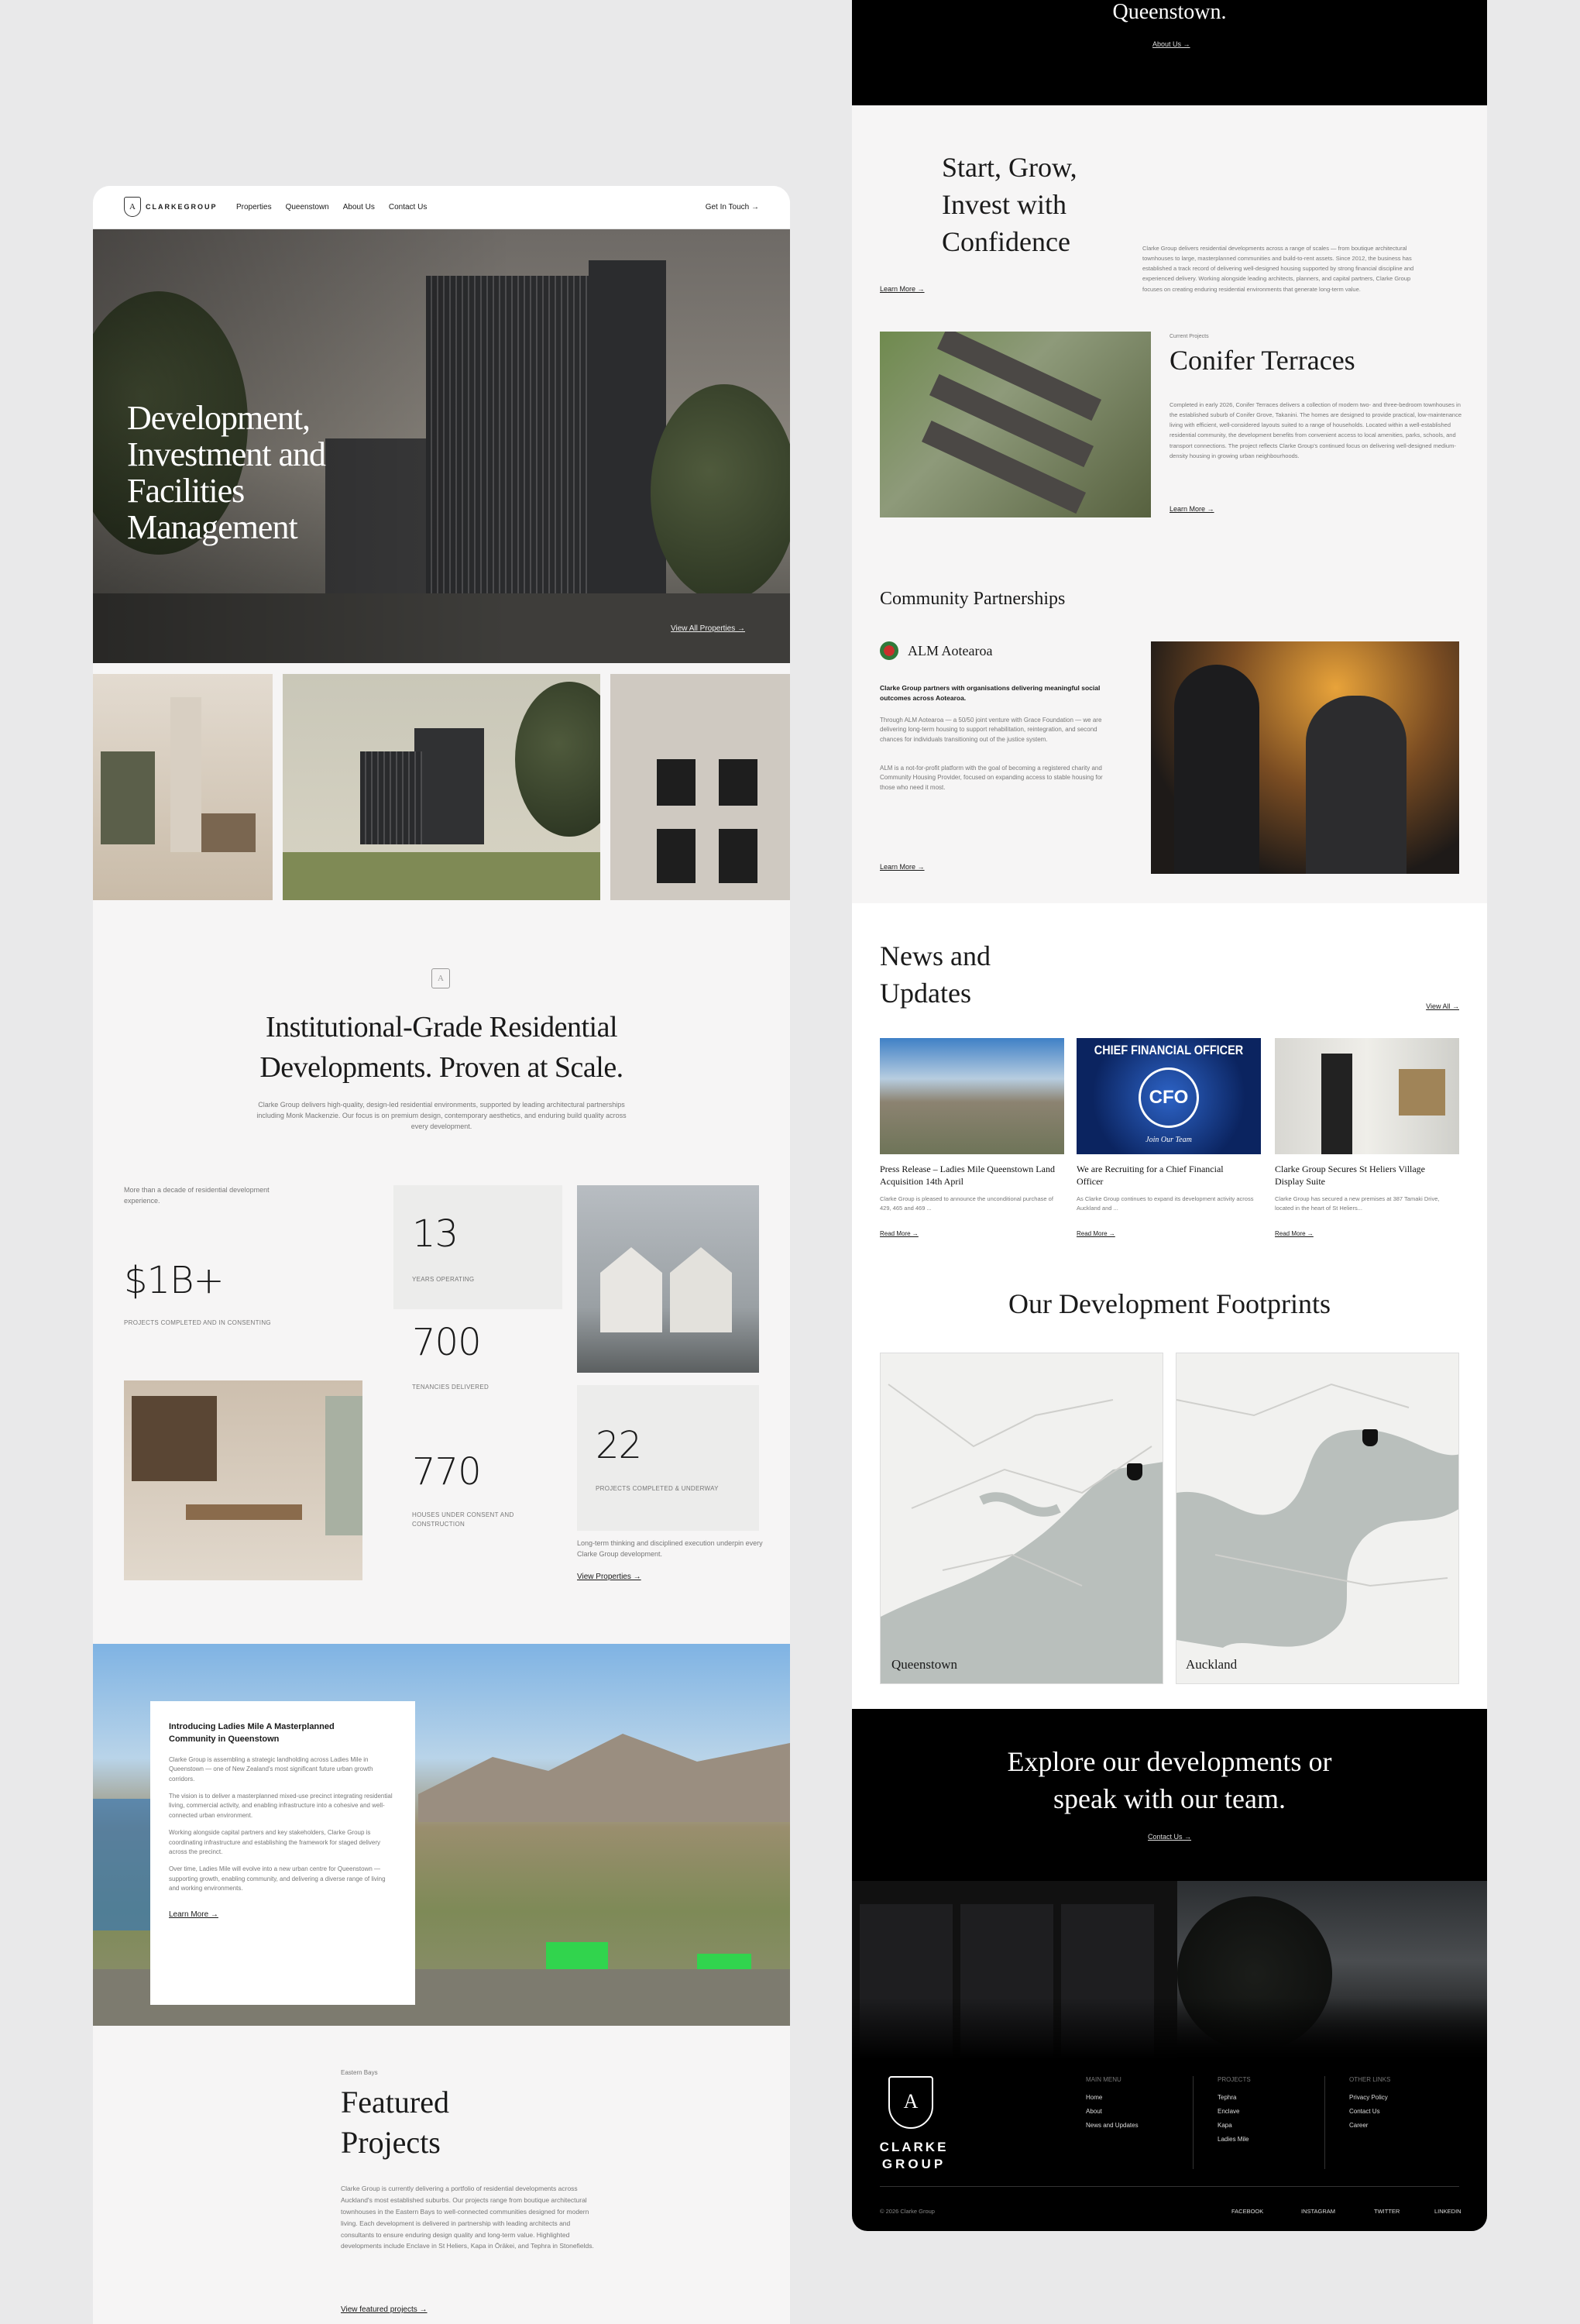 This screenshot has width=1580, height=2324. What do you see at coordinates (1318, 2211) in the screenshot?
I see `social-instagram: INSTAGRAM` at bounding box center [1318, 2211].